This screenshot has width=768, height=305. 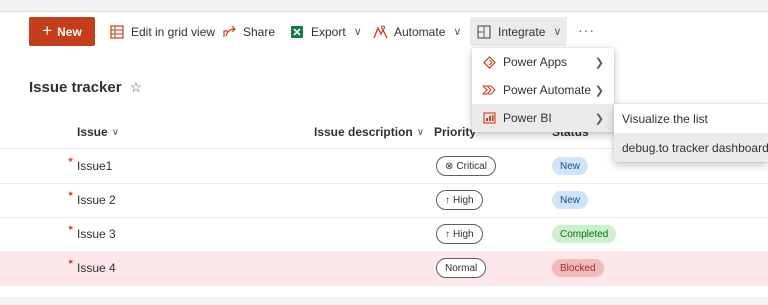 What do you see at coordinates (384, 234) in the screenshot?
I see `table-row: ✴ Issue 3 ↑ High Completed` at bounding box center [384, 234].